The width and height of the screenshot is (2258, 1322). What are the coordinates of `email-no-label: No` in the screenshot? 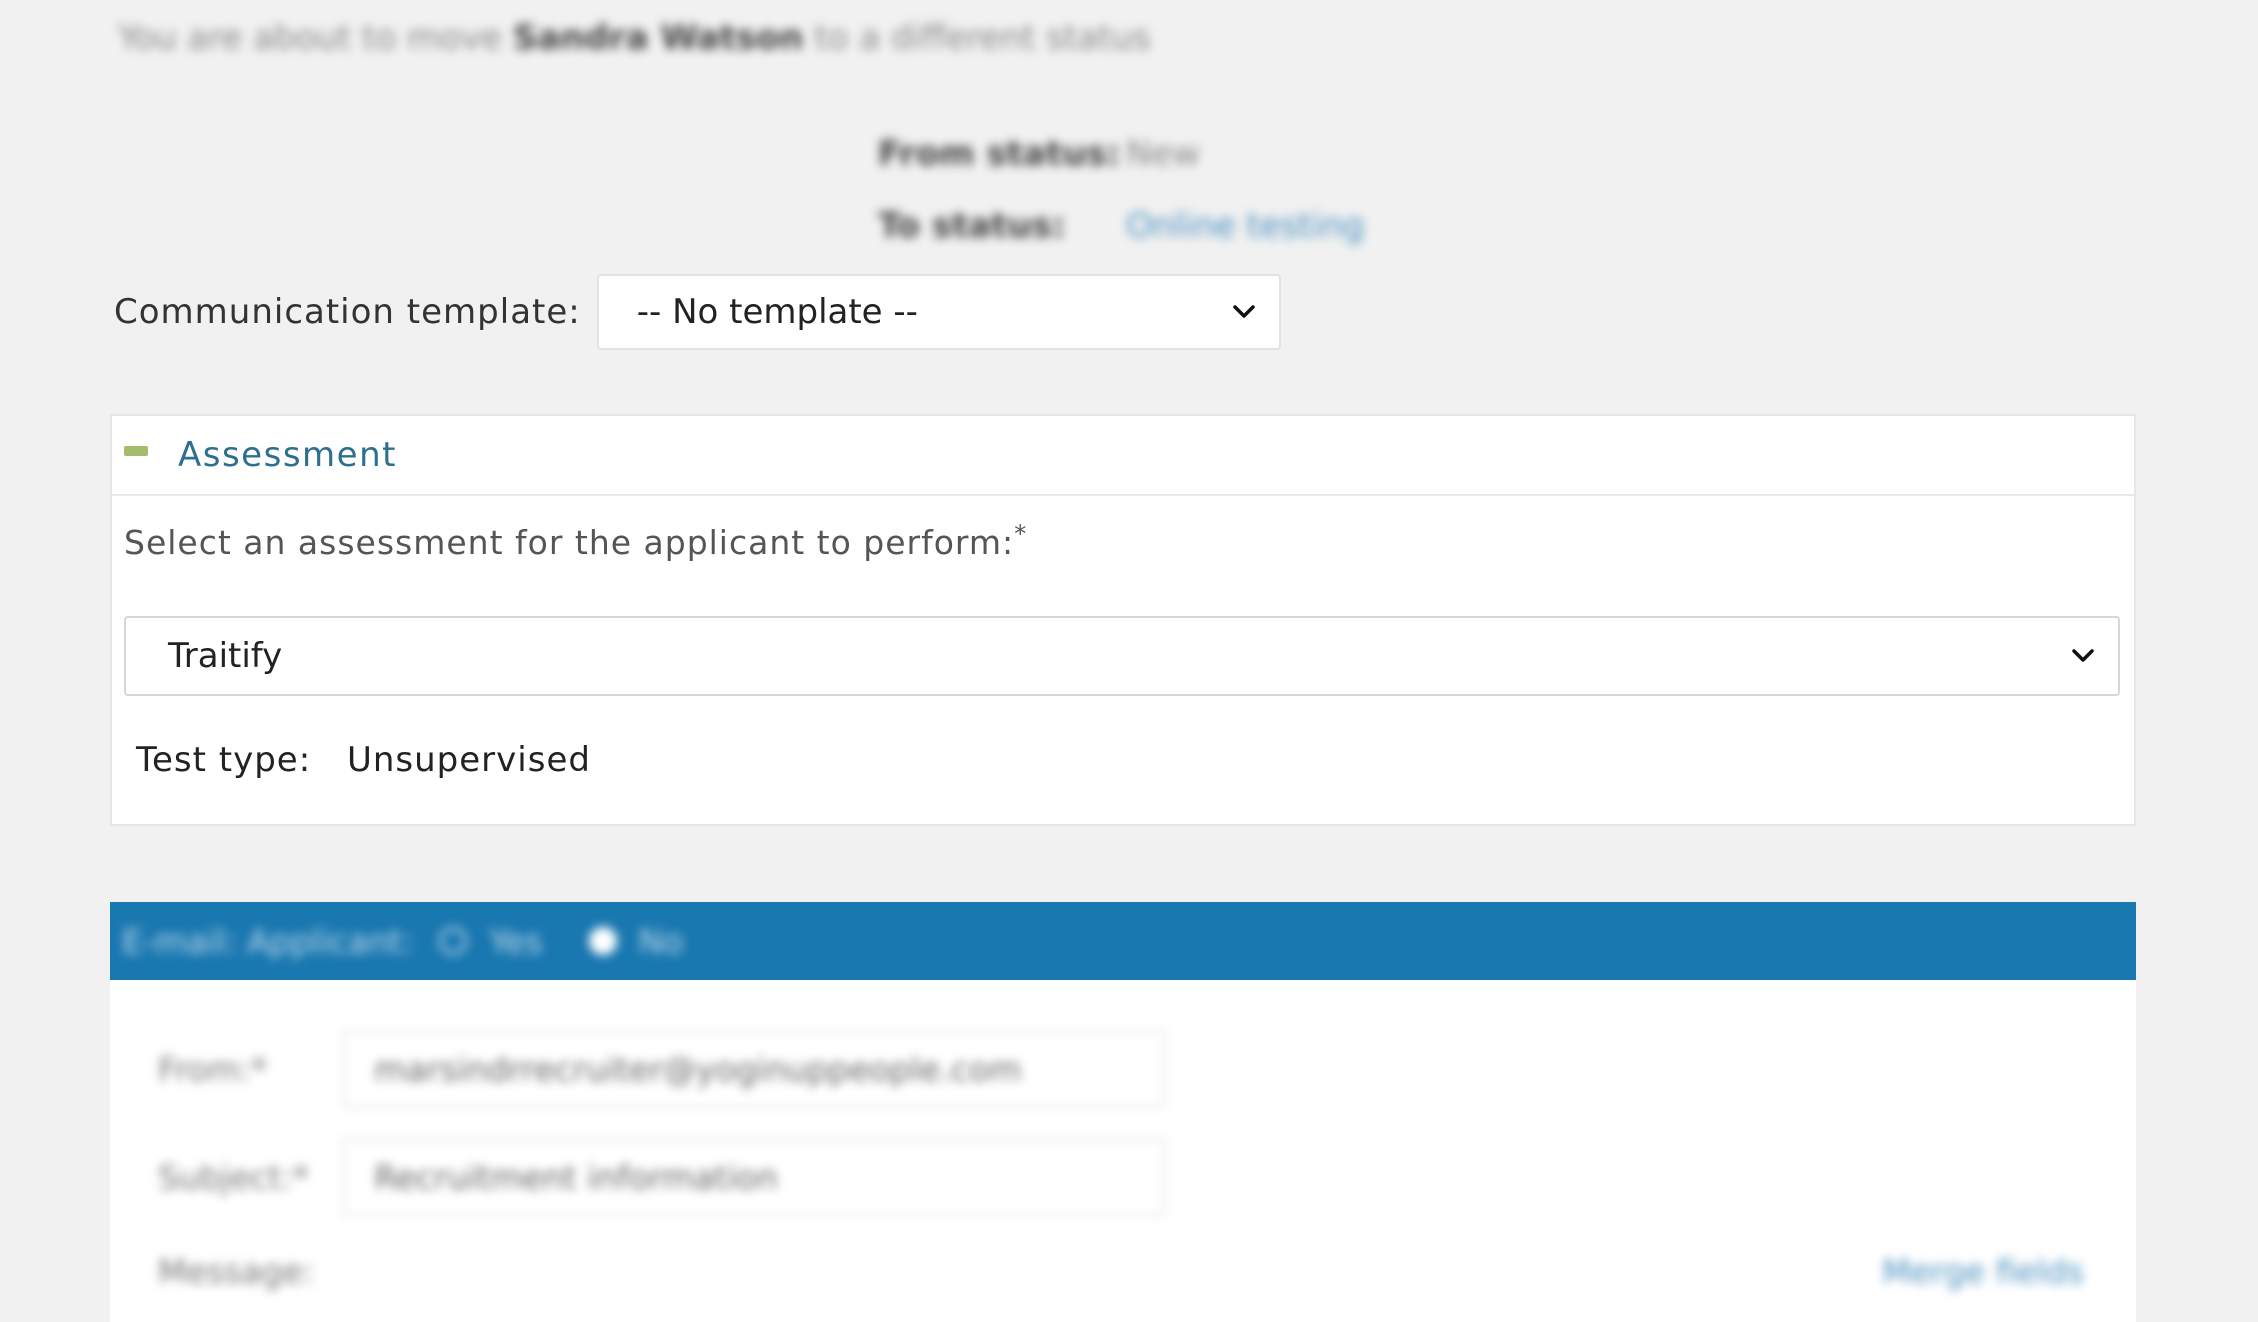 It's located at (661, 941).